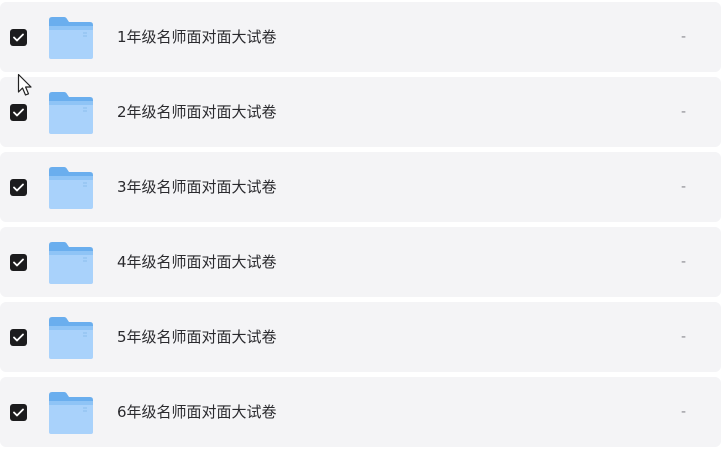  What do you see at coordinates (197, 412) in the screenshot?
I see `file-name: 6年级名师面对面大试卷` at bounding box center [197, 412].